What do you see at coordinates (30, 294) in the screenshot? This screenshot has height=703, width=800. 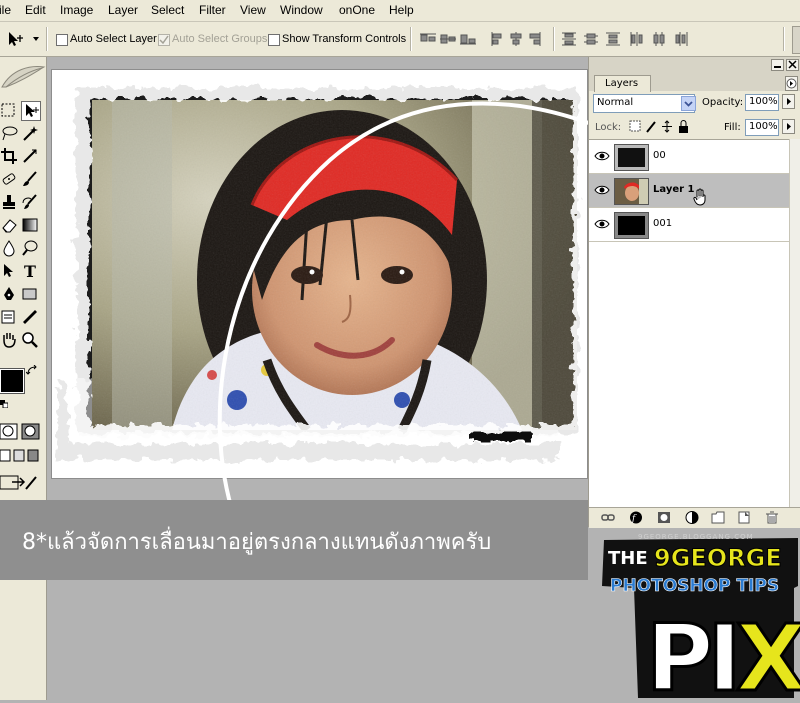 I see `rectangle-tool-icon` at bounding box center [30, 294].